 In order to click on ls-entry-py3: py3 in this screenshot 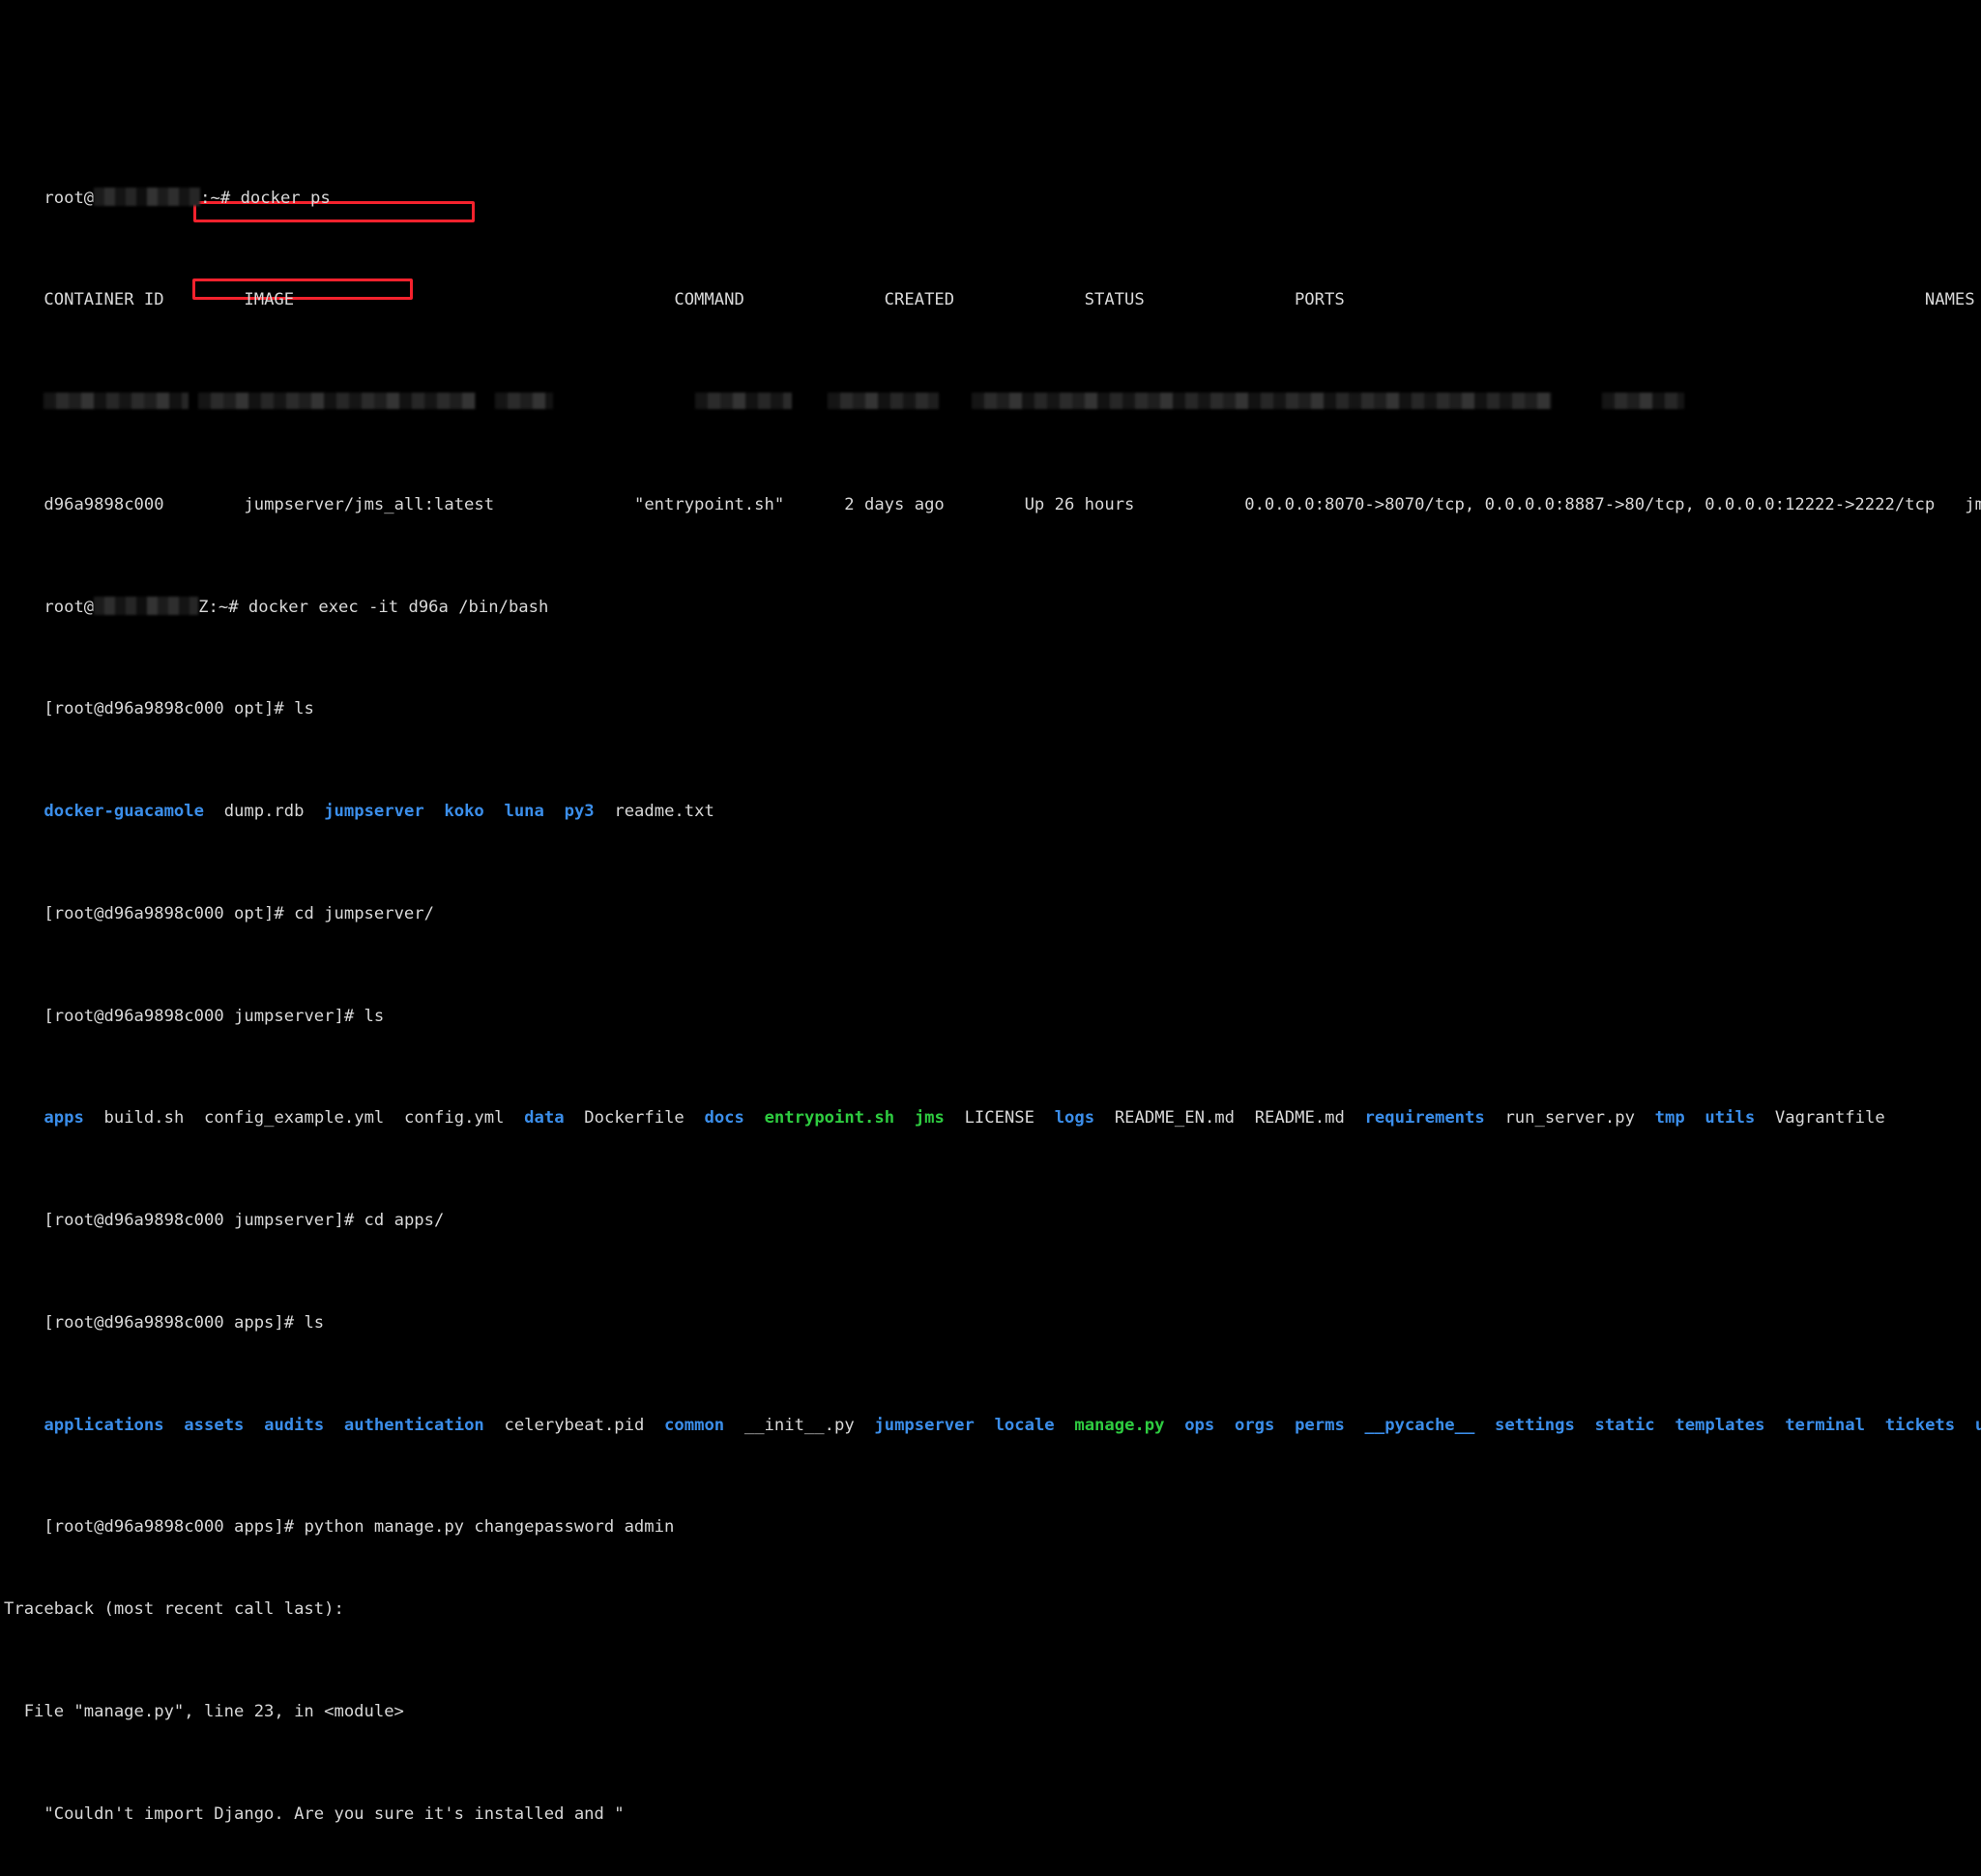, I will do `click(579, 811)`.